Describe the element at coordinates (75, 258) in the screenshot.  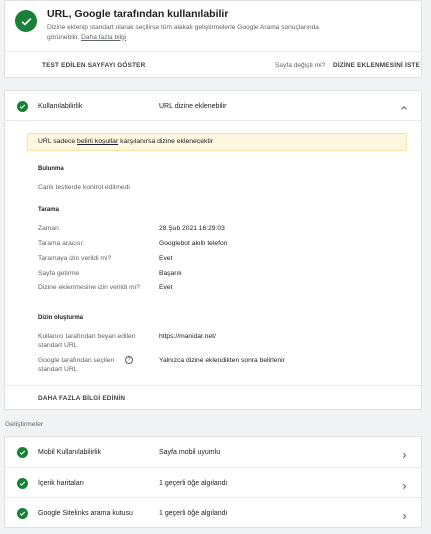
I see `crawl-allowed-label: Taramaya izin verildi mi?` at that location.